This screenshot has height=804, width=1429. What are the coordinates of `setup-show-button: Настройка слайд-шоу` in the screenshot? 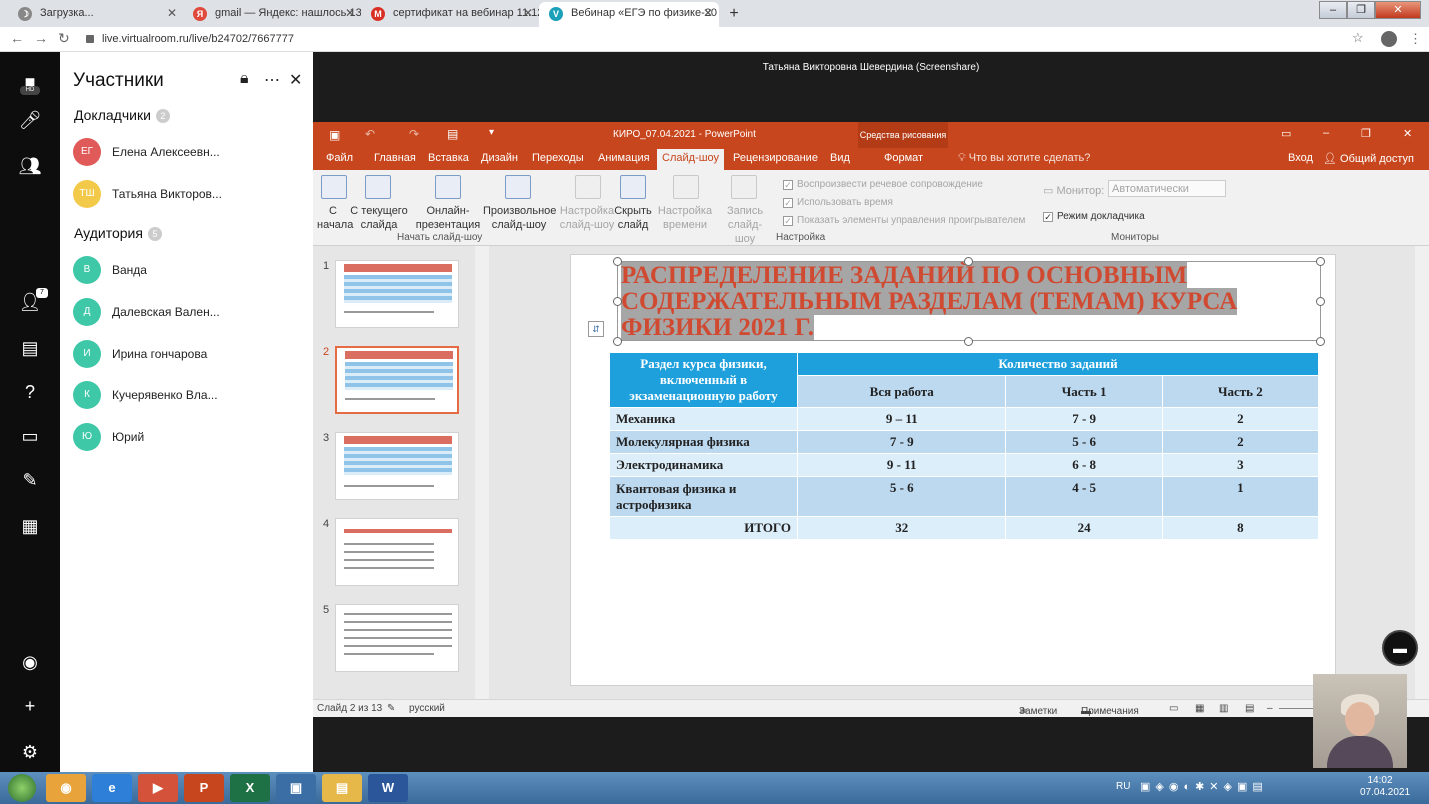 It's located at (587, 218).